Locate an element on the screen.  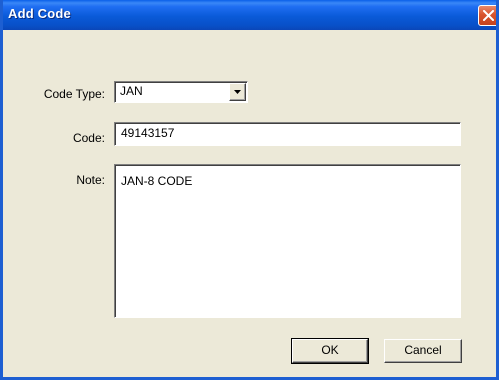
note-value: JAN-8 CODE is located at coordinates (157, 181).